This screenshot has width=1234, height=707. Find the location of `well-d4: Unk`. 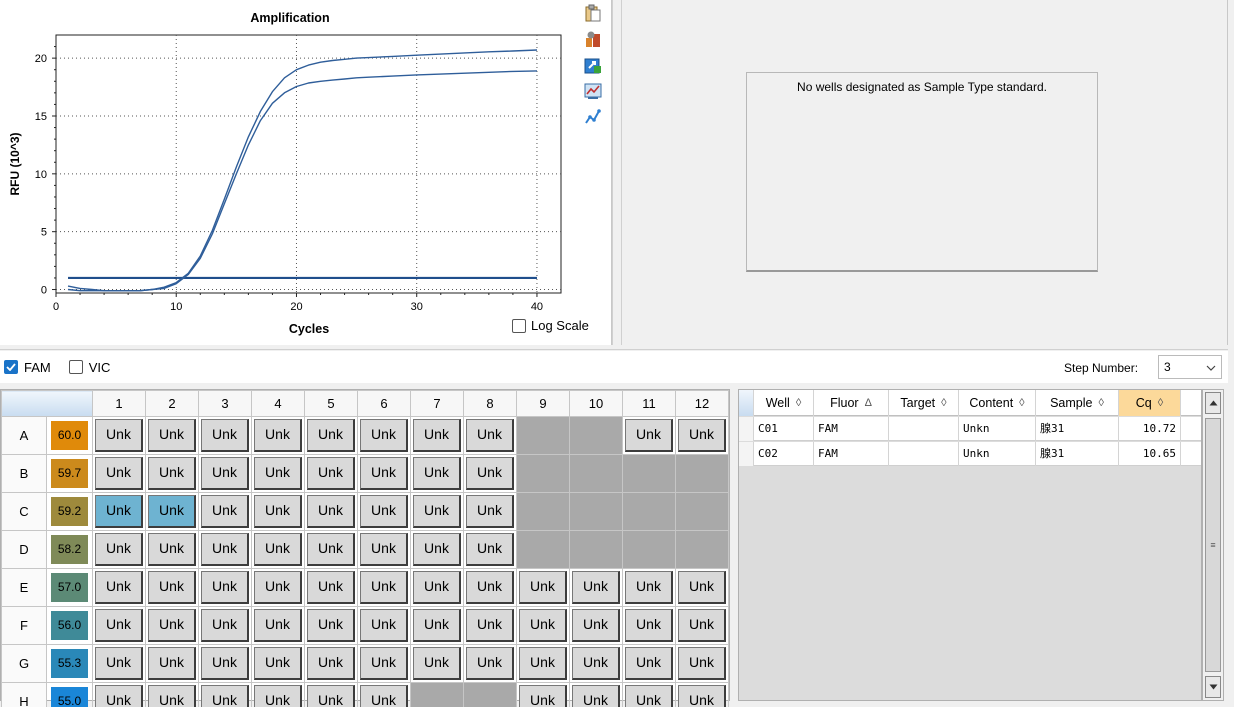

well-d4: Unk is located at coordinates (278, 549).